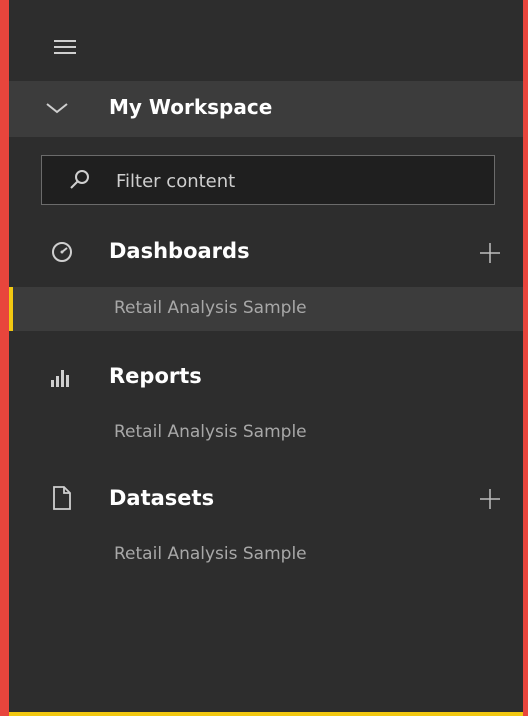 Image resolution: width=528 pixels, height=716 pixels. I want to click on report-item: Retail Analysis Sample, so click(266, 433).